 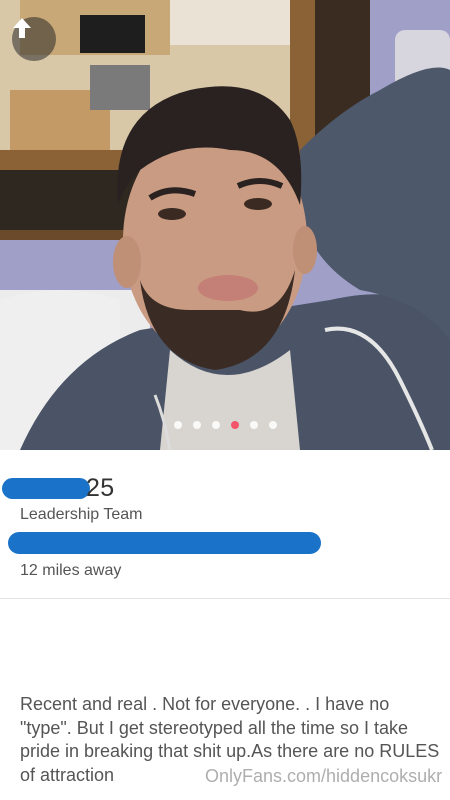 I want to click on watermark-text: OnlyFans.com/hiddencoksukr, so click(x=324, y=776).